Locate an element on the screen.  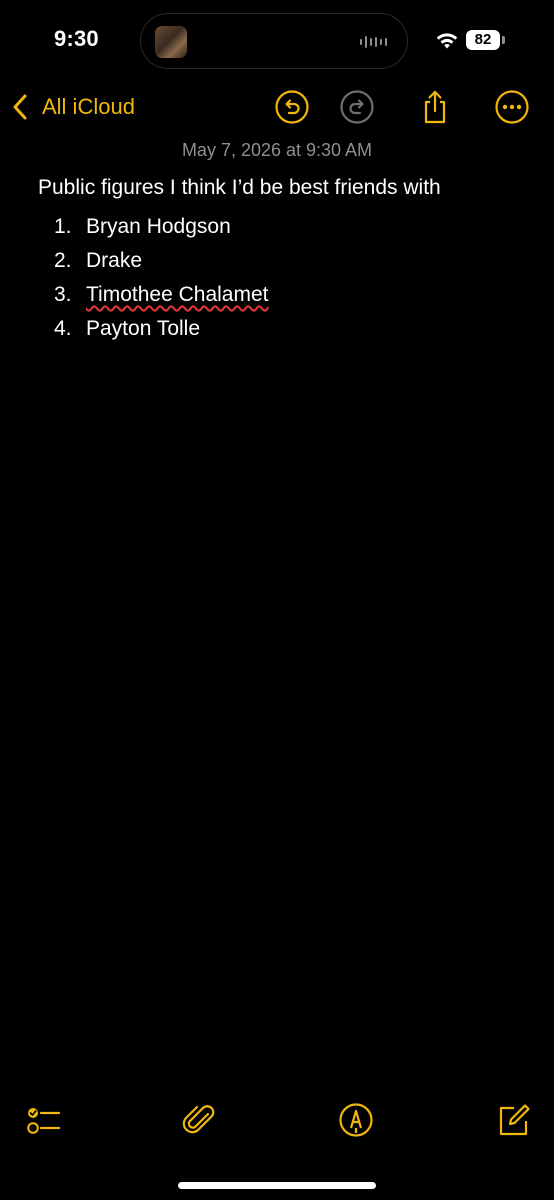
battery-cap is located at coordinates (503, 40).